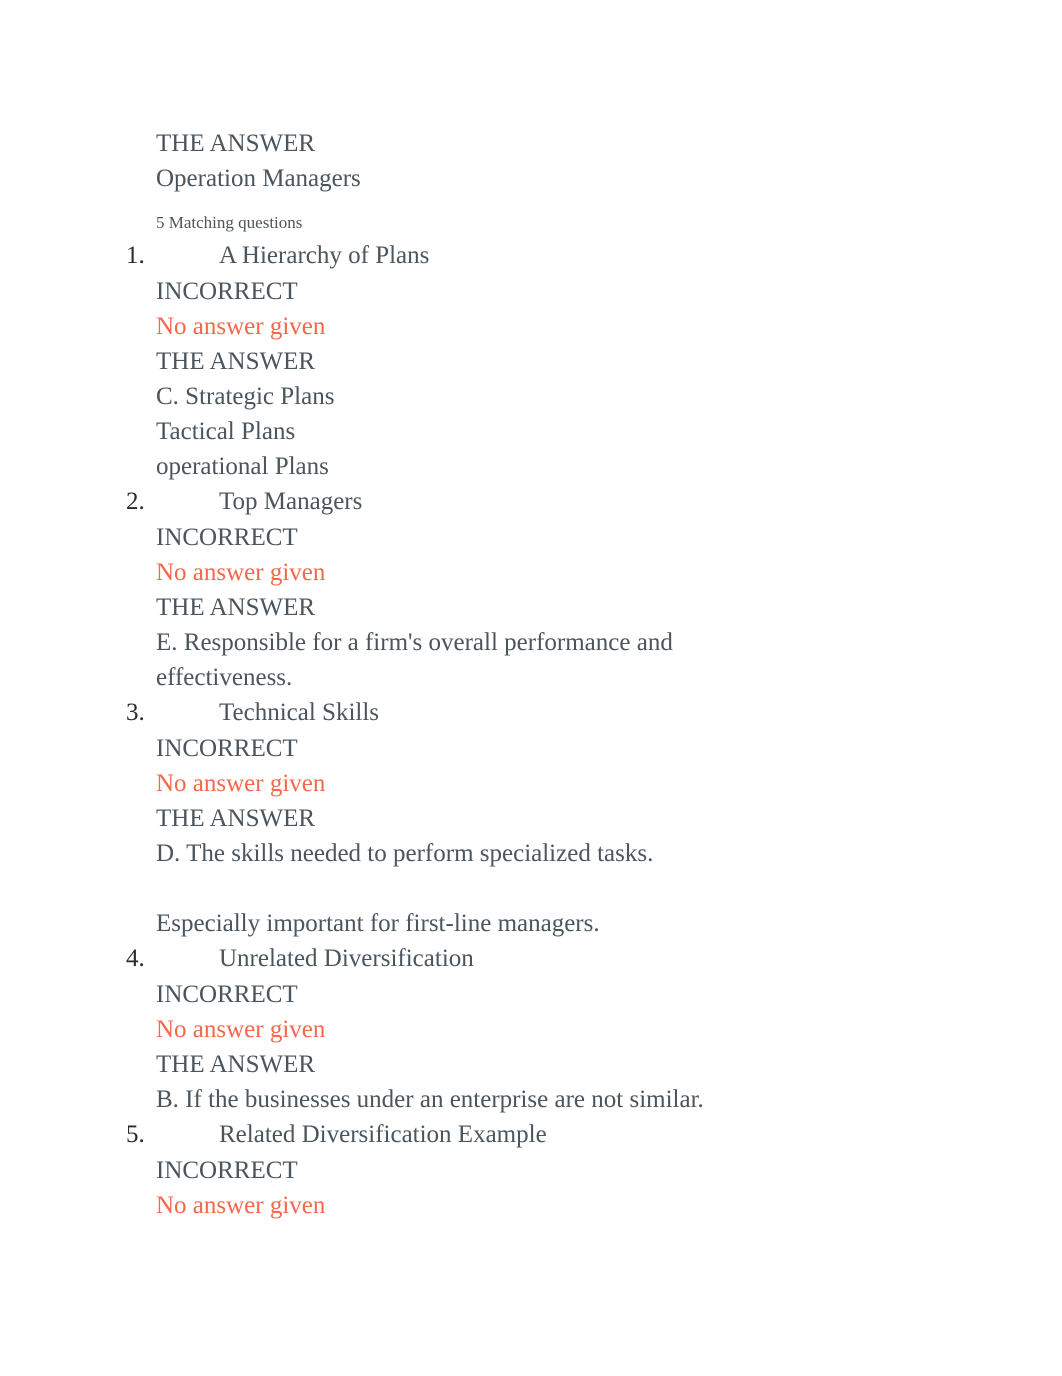 This screenshot has height=1376, width=1062. I want to click on question-term: Related Diversification Example, so click(383, 1134).